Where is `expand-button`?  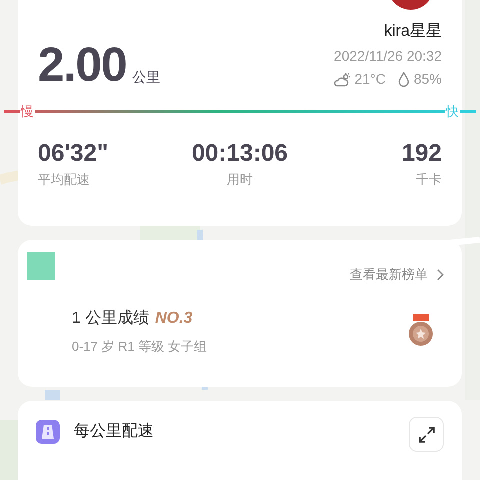
expand-button is located at coordinates (426, 434).